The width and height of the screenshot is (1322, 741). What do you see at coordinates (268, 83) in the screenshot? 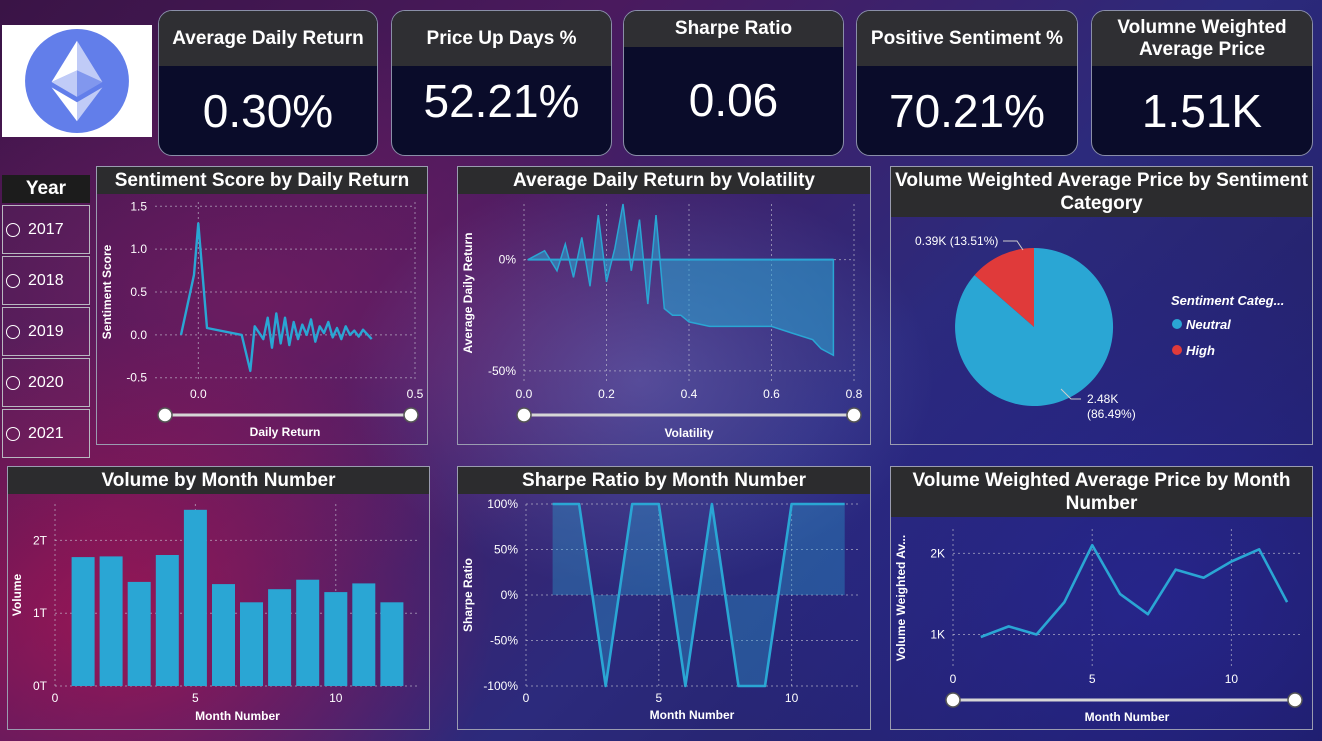
I see `kpi-card-average-daily-return: Average Daily Return 0.30%` at bounding box center [268, 83].